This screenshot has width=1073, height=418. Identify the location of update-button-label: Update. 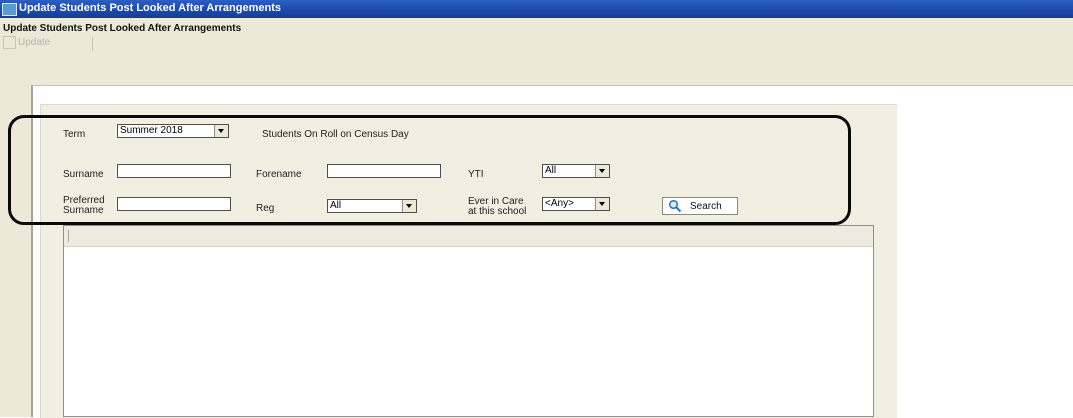
(34, 43).